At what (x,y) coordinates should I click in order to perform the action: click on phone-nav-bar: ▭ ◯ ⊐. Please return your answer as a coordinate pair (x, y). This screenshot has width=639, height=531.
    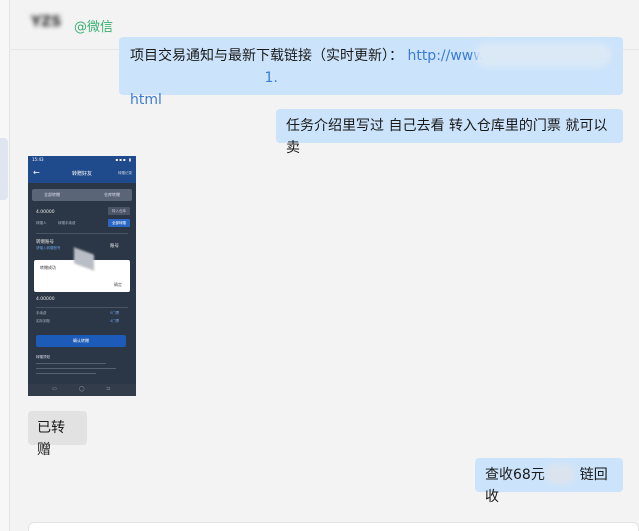
    Looking at the image, I should click on (82, 390).